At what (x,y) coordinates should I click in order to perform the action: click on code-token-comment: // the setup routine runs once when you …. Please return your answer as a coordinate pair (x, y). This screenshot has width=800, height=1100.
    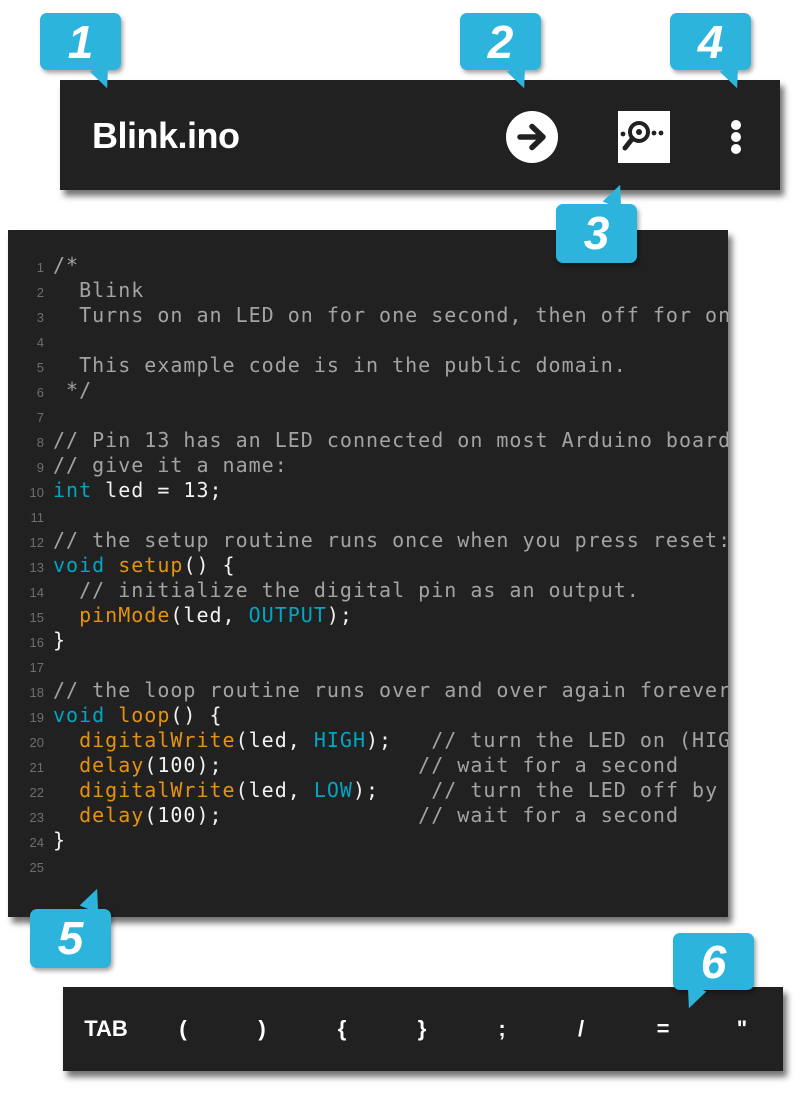
    Looking at the image, I should click on (390, 540).